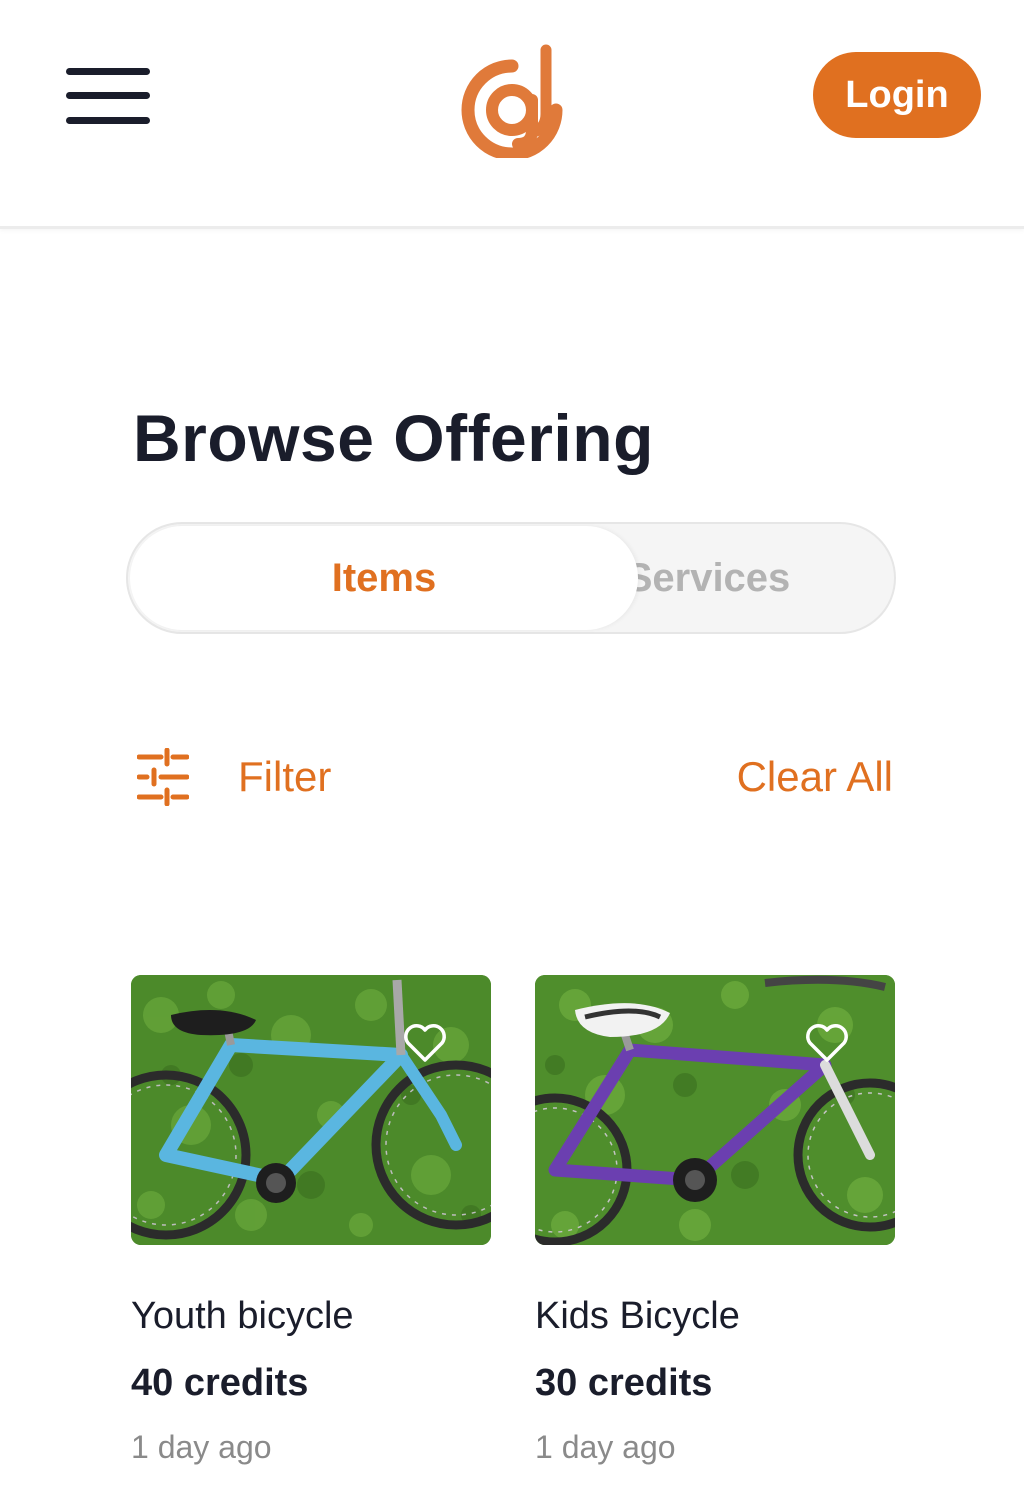  I want to click on tab-items: Items, so click(384, 578).